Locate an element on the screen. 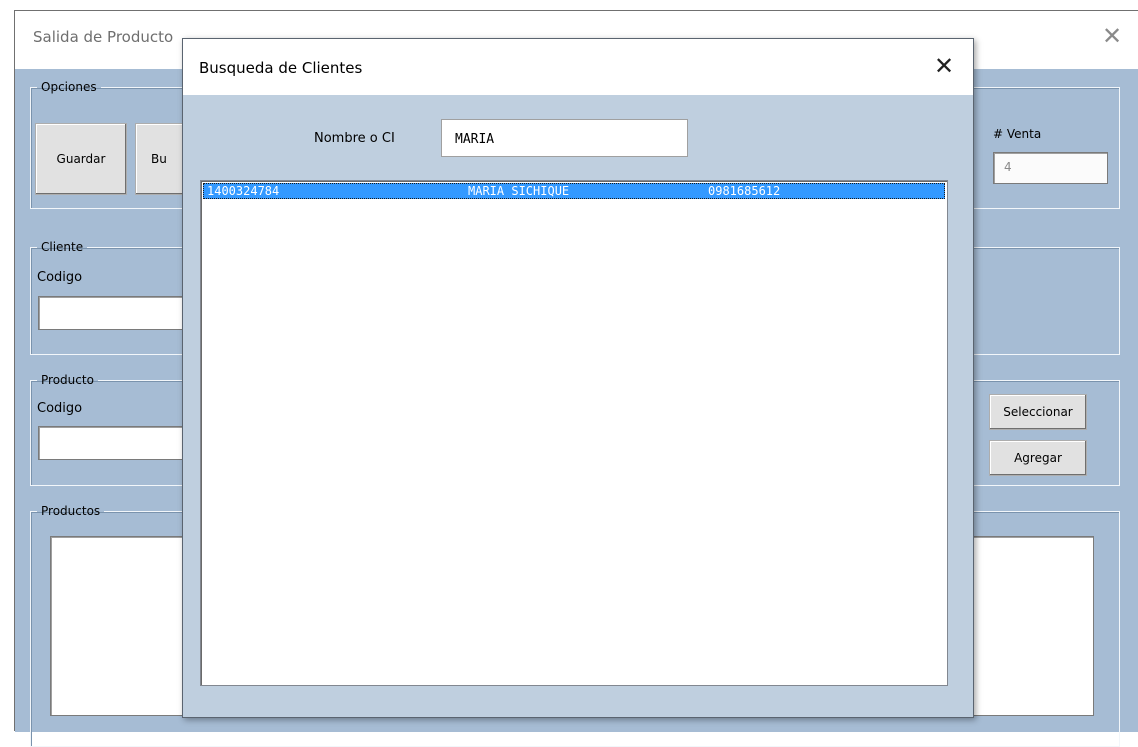  venta-field: 4 is located at coordinates (1050, 168).